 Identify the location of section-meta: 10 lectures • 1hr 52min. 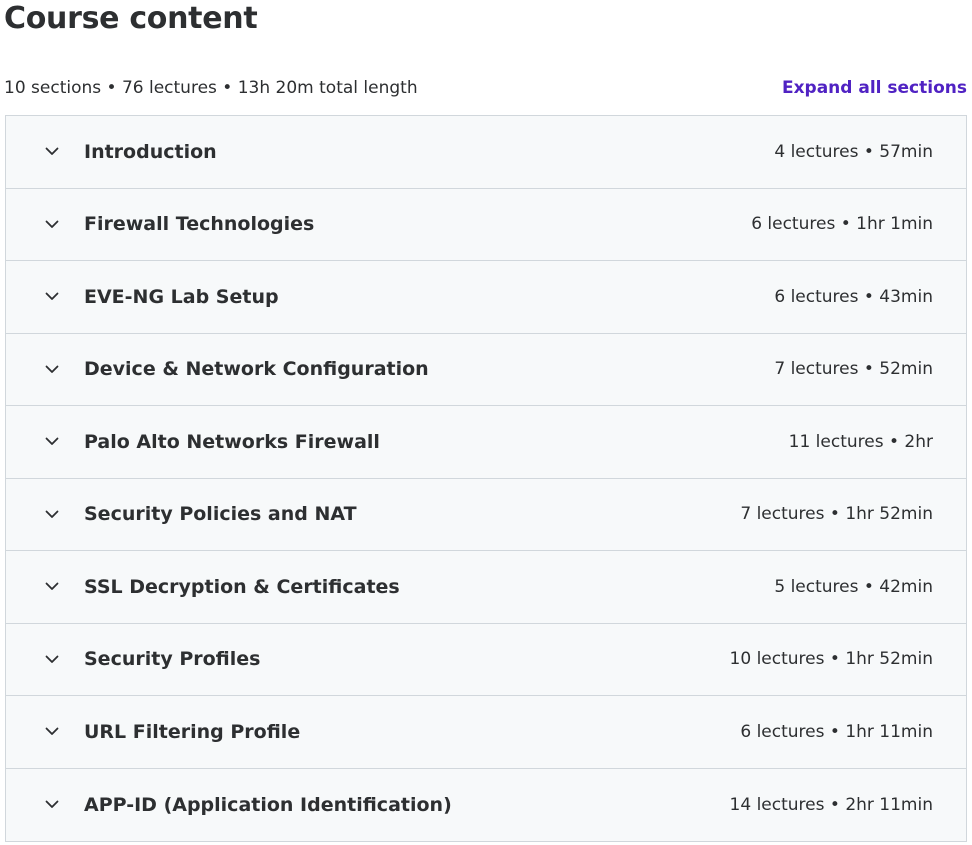
(831, 659).